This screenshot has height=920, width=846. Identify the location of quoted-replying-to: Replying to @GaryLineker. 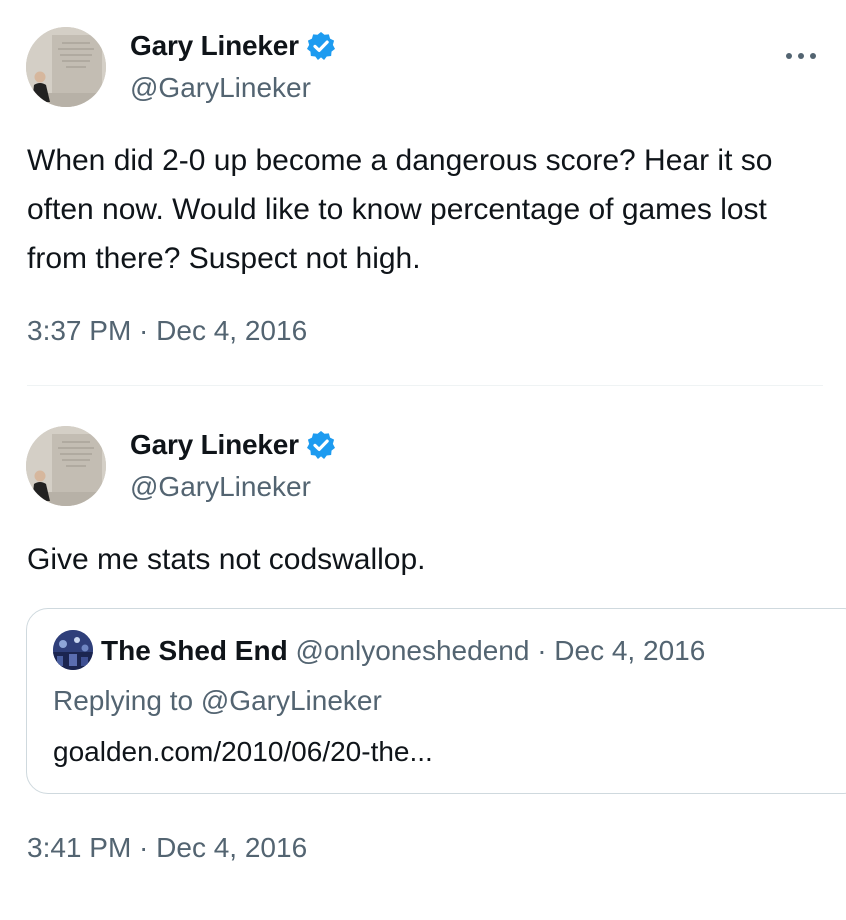
(217, 700).